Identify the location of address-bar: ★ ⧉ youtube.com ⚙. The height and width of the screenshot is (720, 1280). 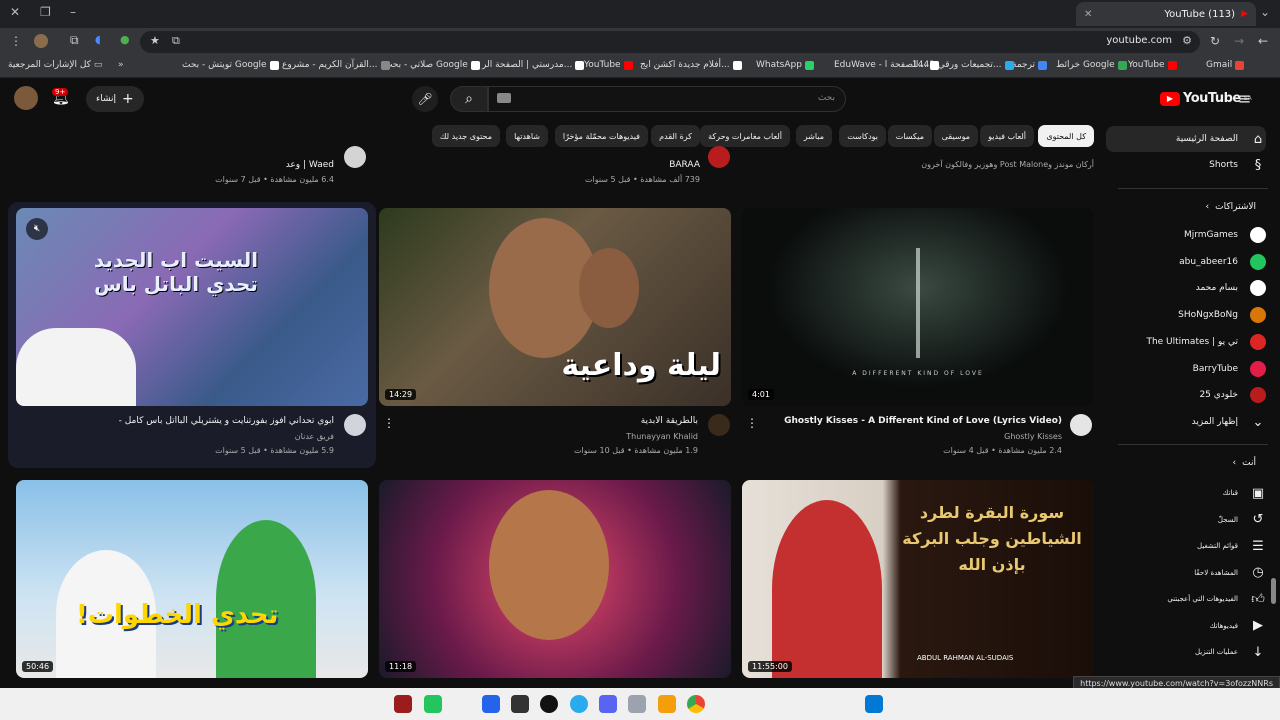
(670, 42).